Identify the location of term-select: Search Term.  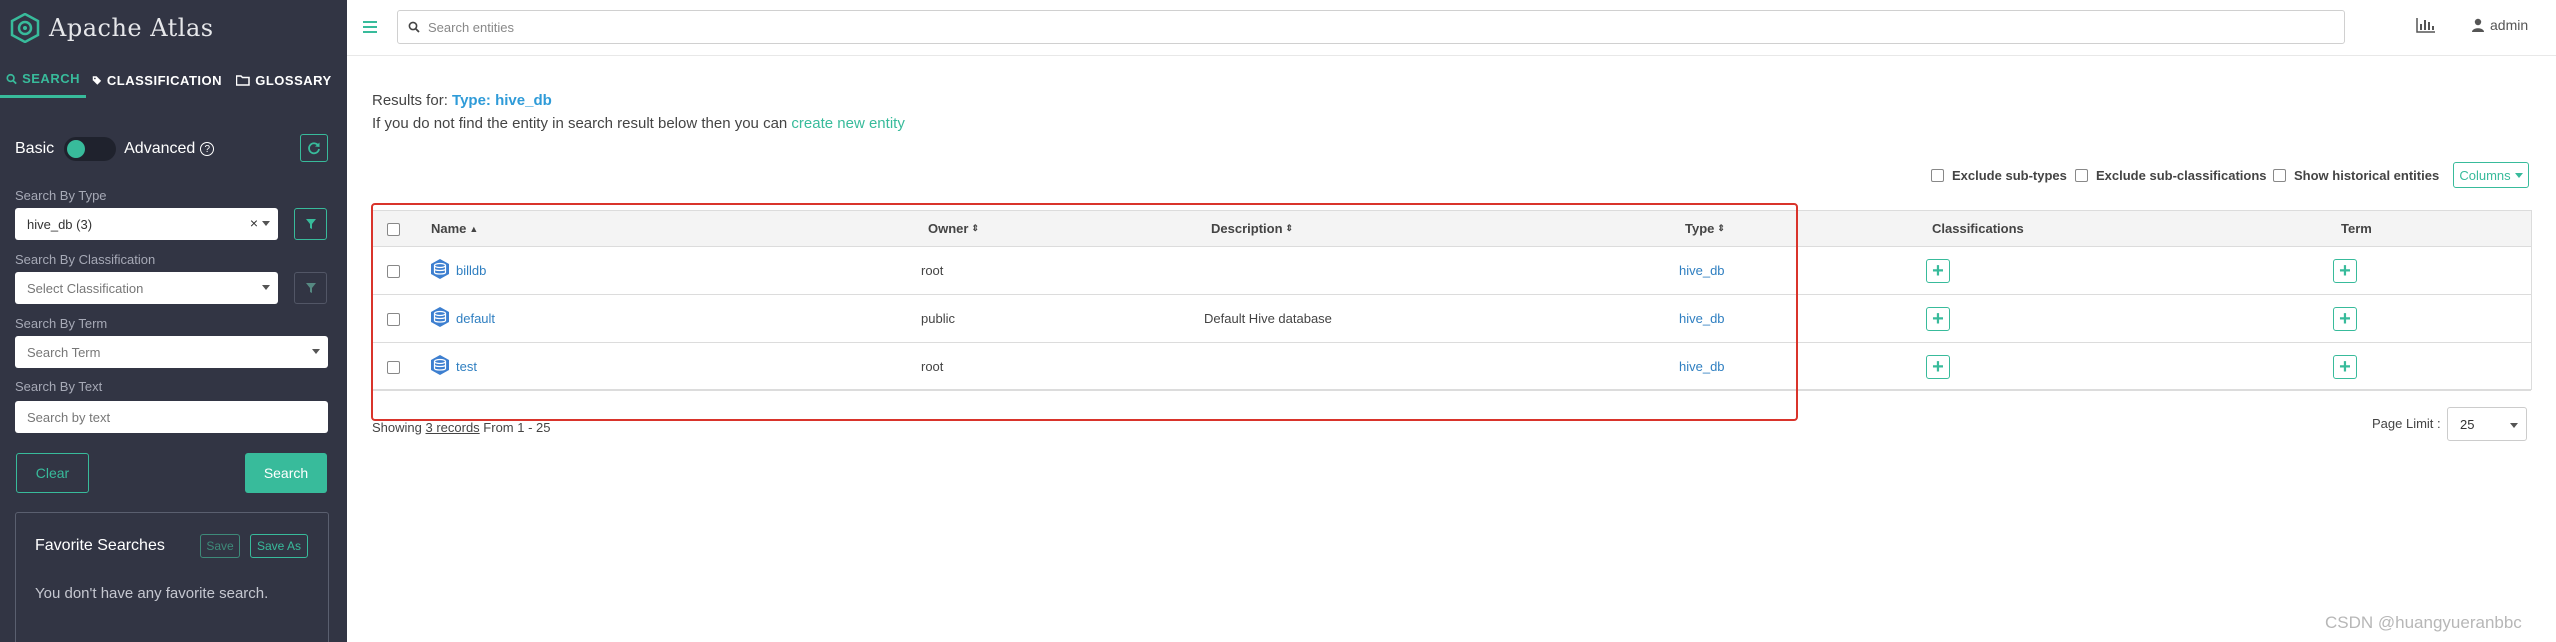
(171, 352).